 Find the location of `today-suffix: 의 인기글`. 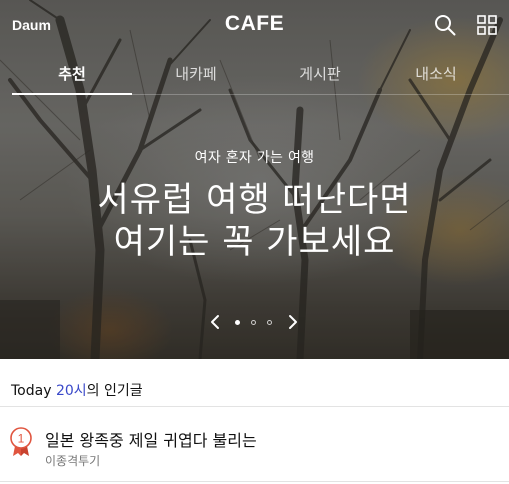

today-suffix: 의 인기글 is located at coordinates (114, 391).